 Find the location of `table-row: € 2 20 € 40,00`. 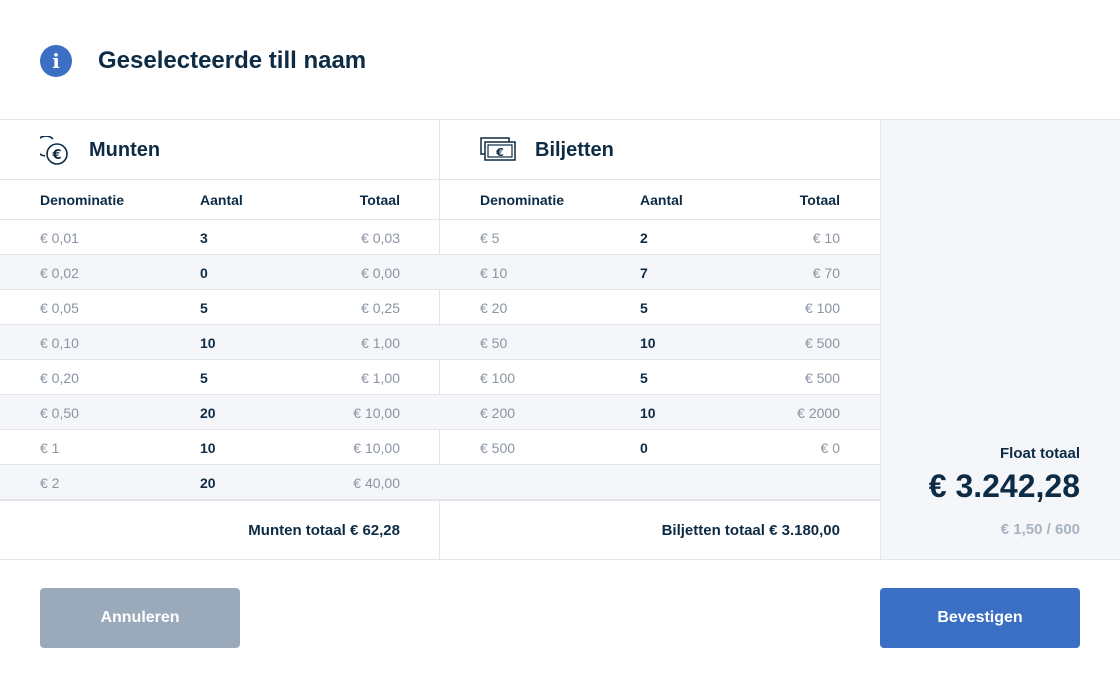

table-row: € 2 20 € 40,00 is located at coordinates (220, 482).